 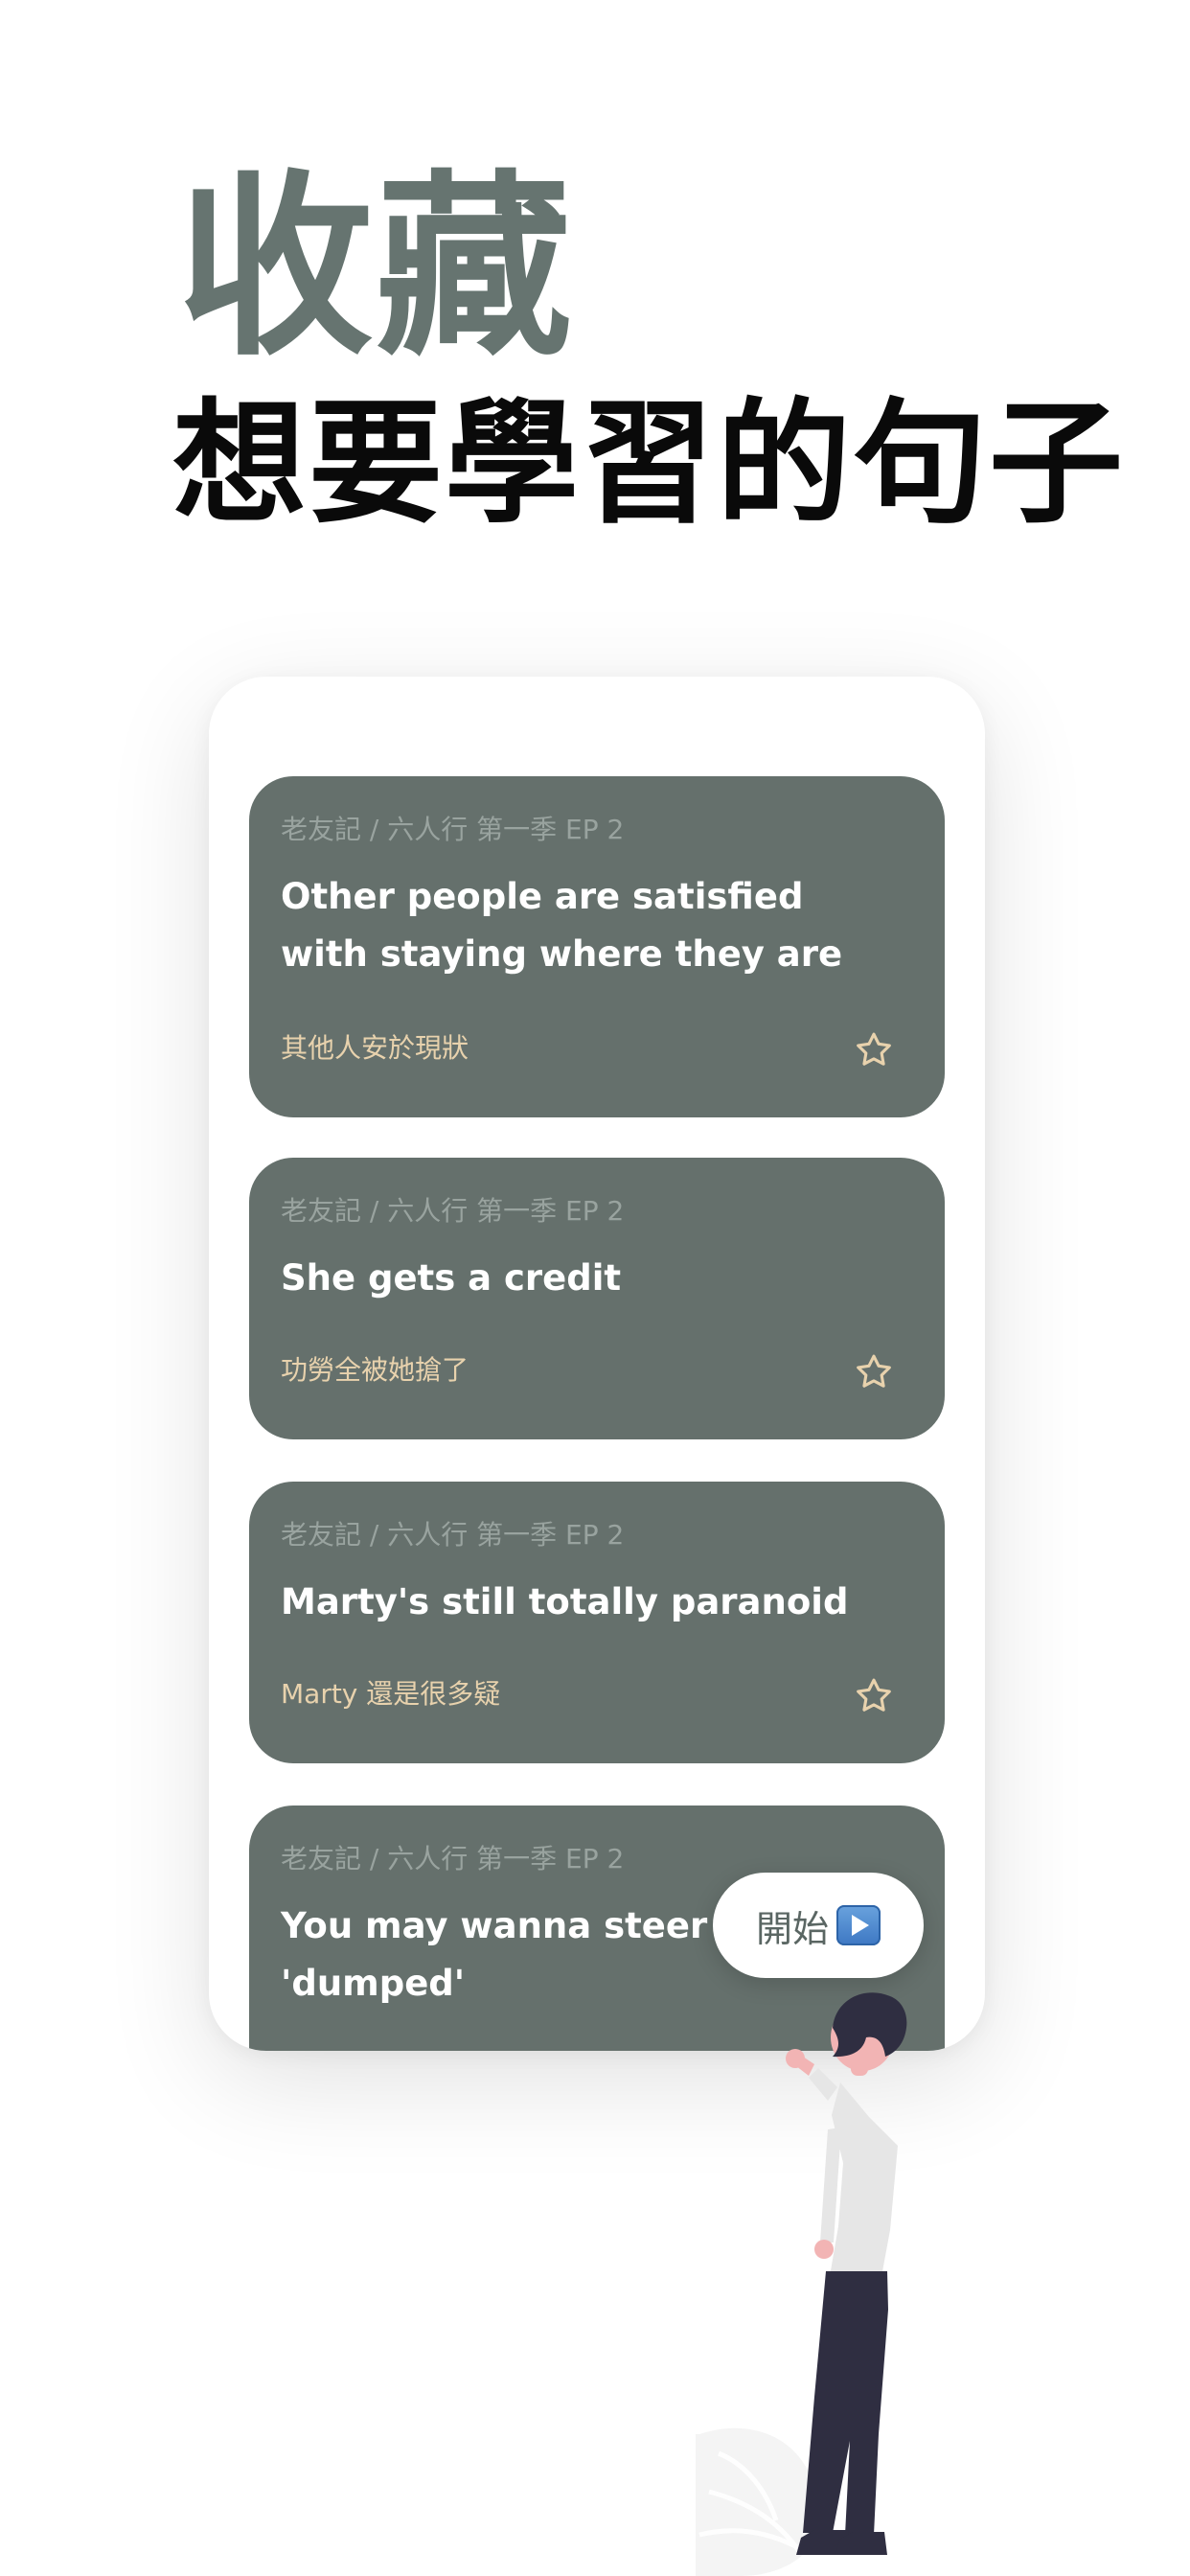 I want to click on sentence-translation: 功勞全被她搶了, so click(x=375, y=1370).